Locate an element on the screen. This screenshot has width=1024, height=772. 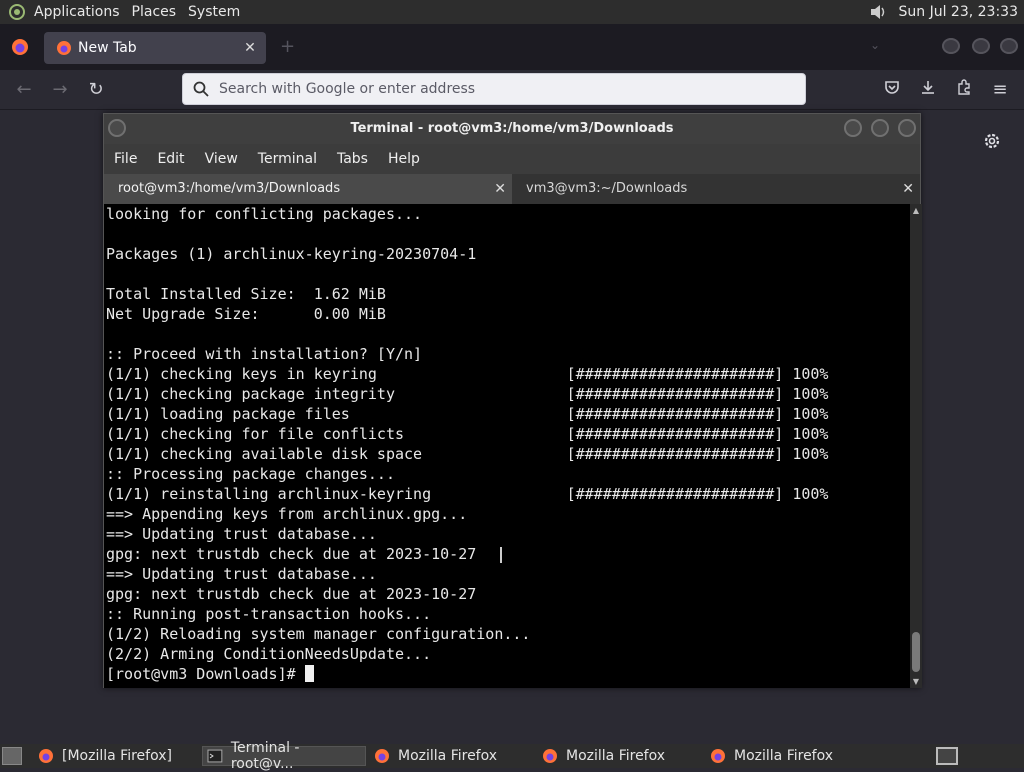
terminal-title-bar: Terminal - root@vm3:/home/vm3/Downloads is located at coordinates (512, 129).